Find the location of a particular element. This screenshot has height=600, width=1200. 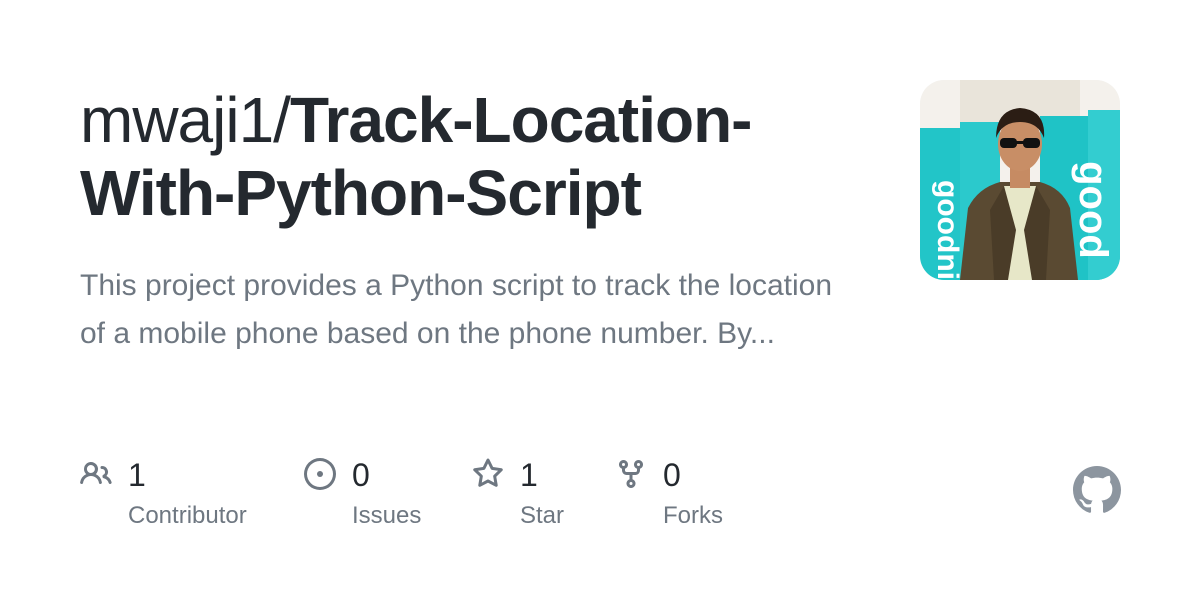

repo-owner: mwaji1/ is located at coordinates (185, 120).